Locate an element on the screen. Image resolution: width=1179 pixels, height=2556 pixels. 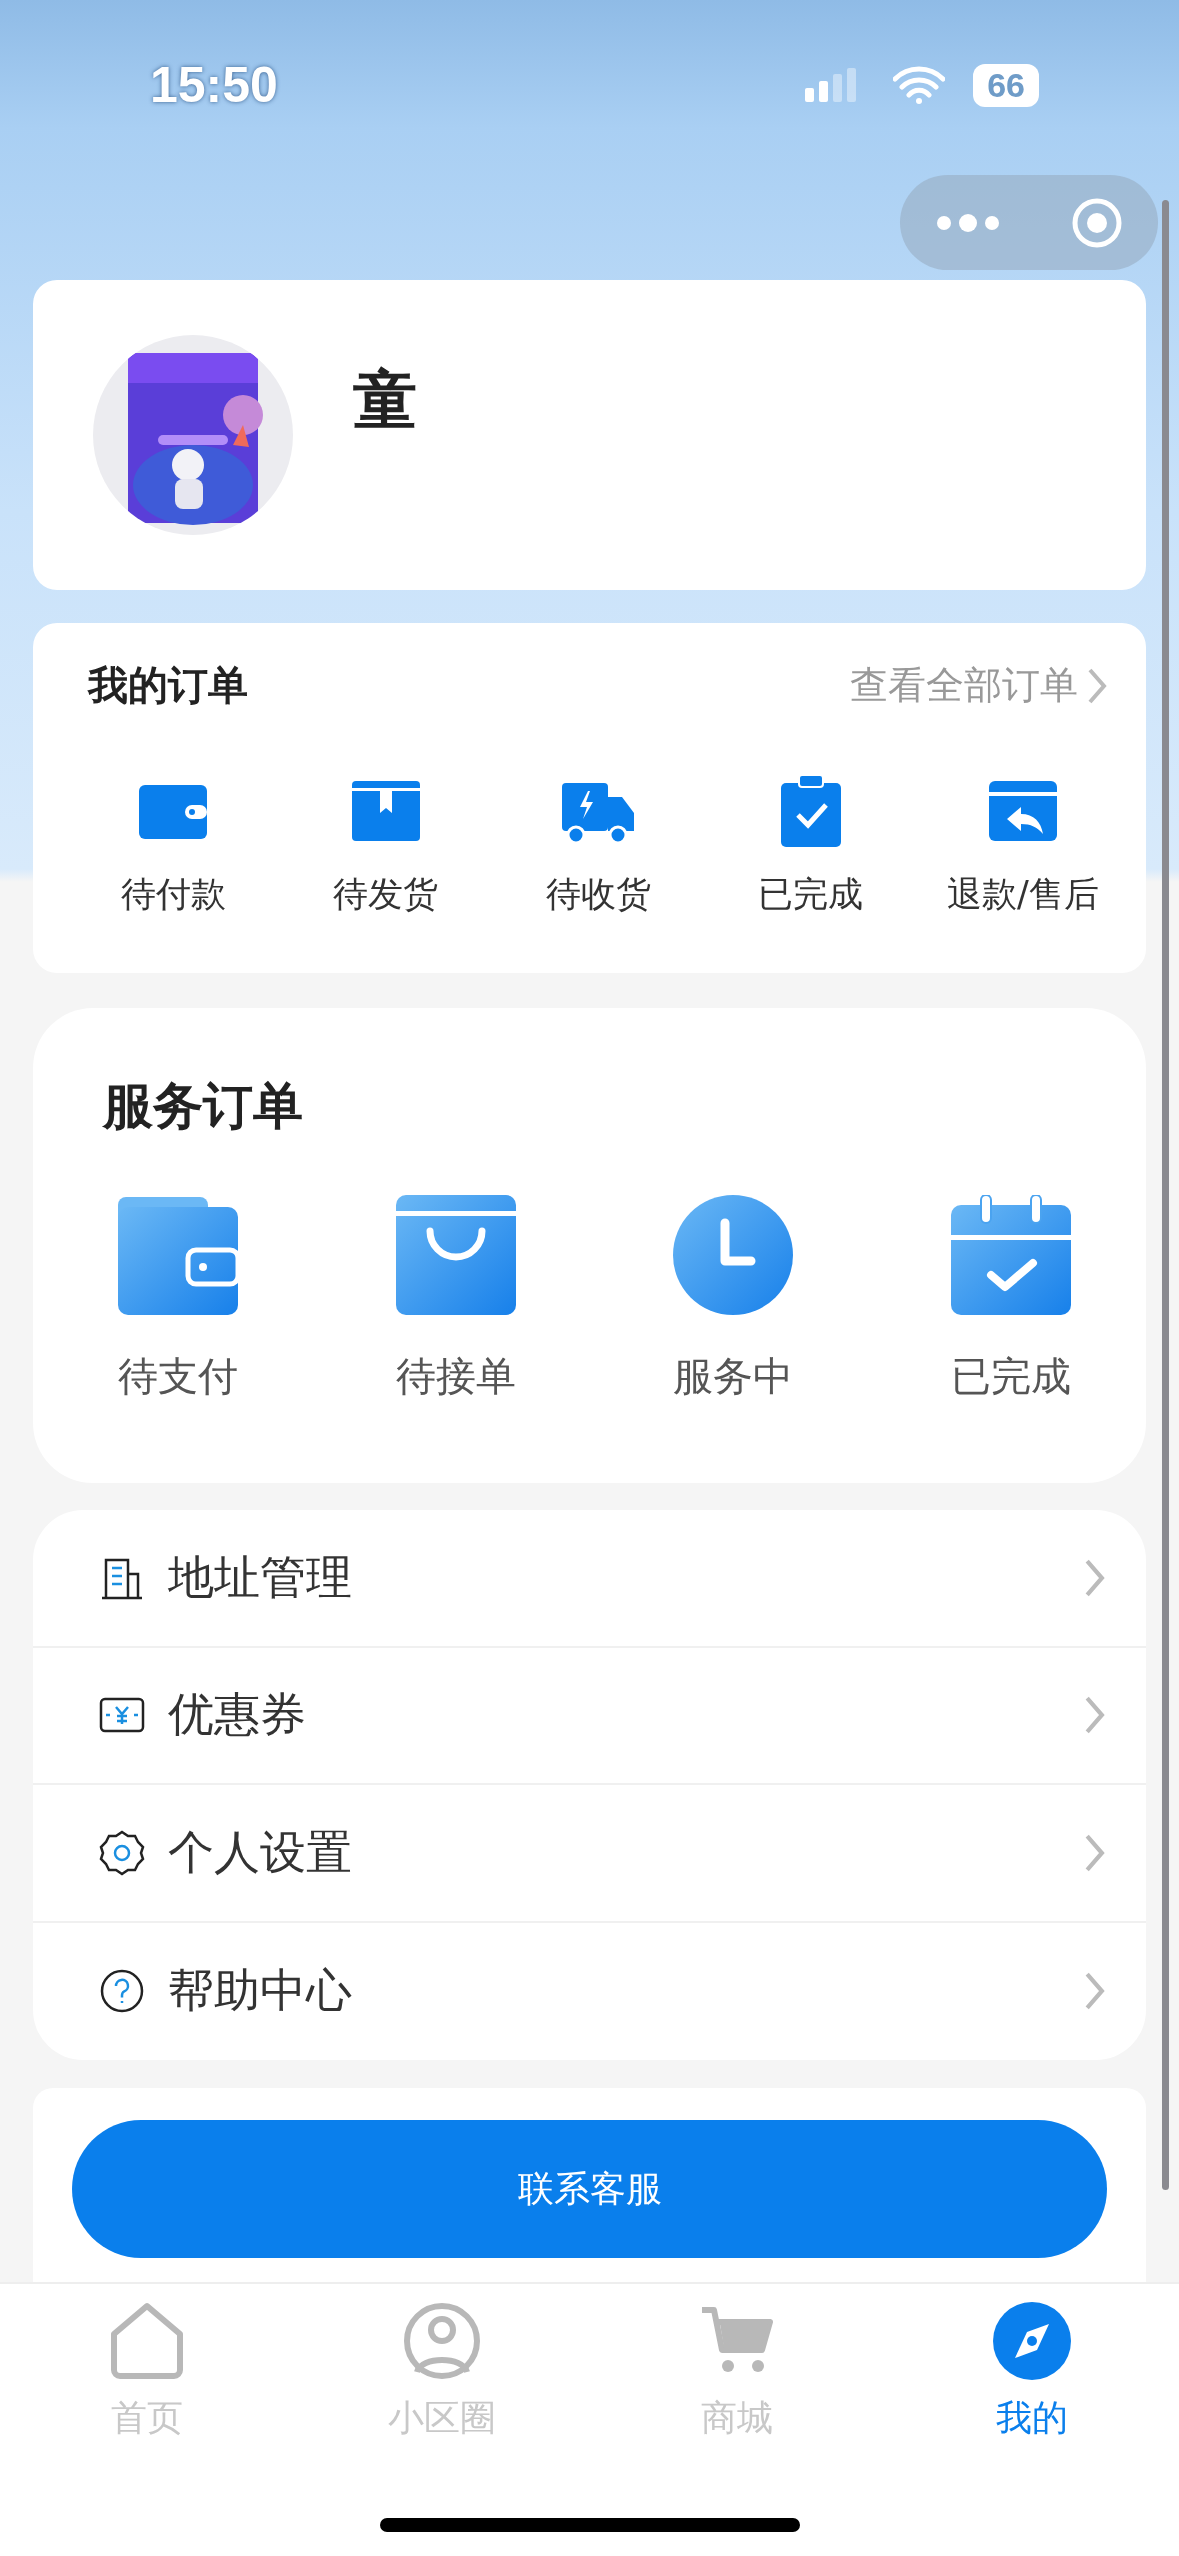
status-time: 15:50 is located at coordinates (214, 85).